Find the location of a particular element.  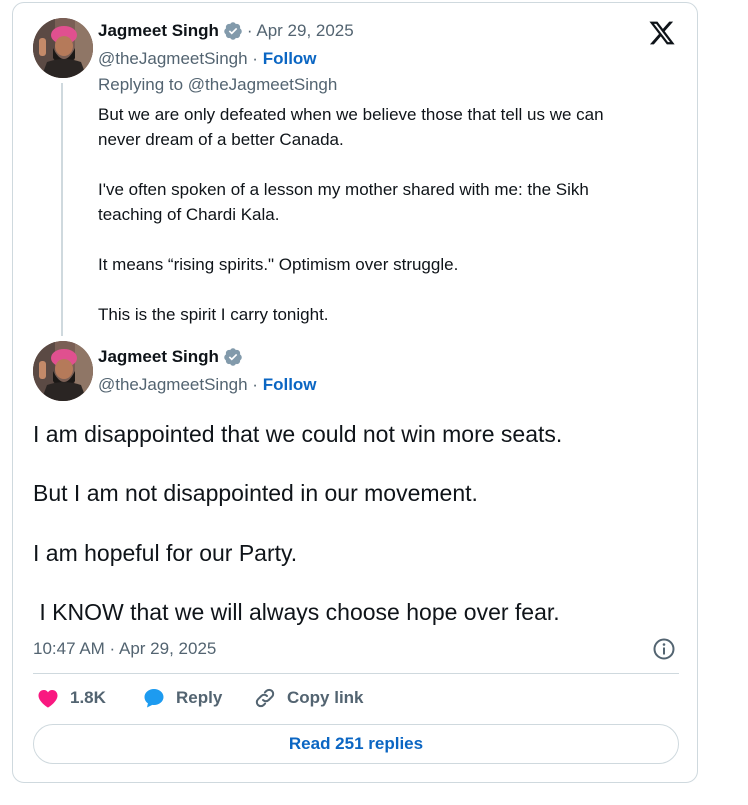

action-divider is located at coordinates (356, 673).